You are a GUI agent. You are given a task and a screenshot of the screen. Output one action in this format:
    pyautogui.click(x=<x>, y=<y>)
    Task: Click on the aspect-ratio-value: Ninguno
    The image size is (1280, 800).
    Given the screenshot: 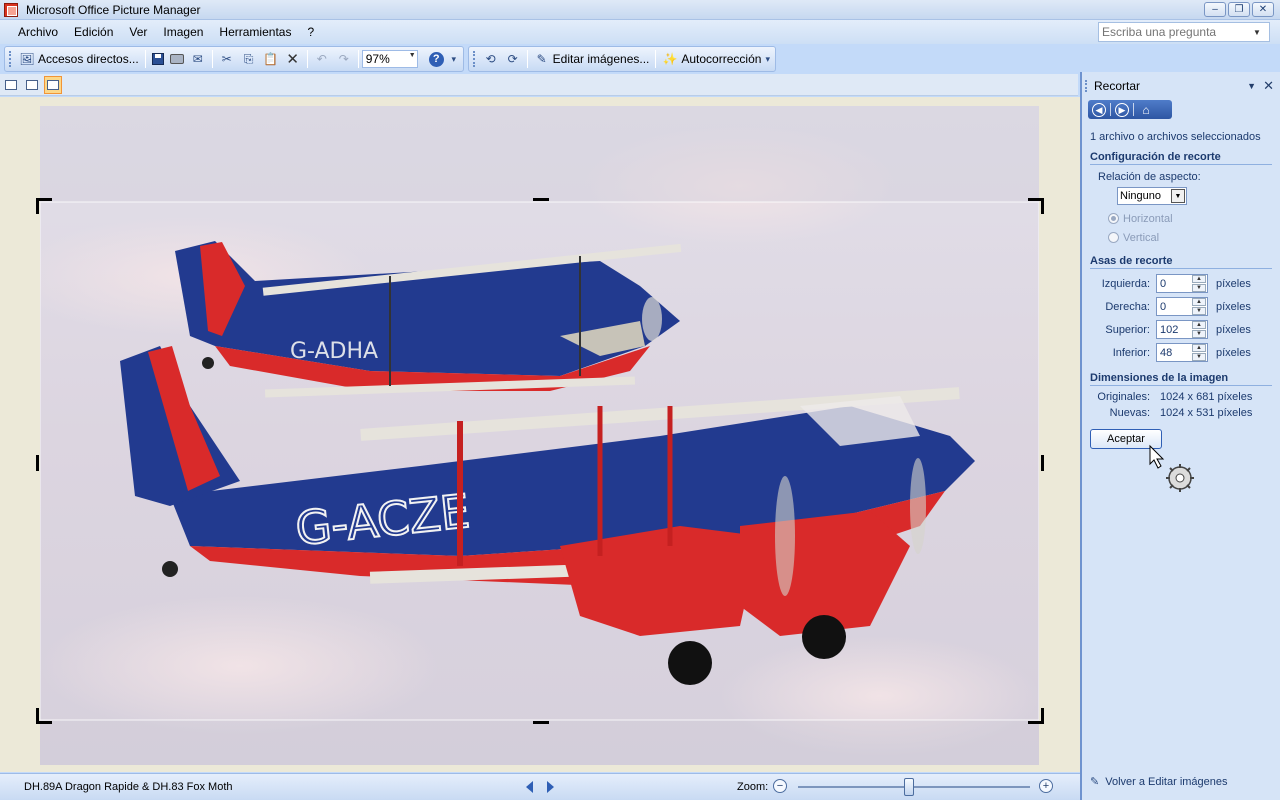 What is the action you would take?
    pyautogui.click(x=1140, y=196)
    